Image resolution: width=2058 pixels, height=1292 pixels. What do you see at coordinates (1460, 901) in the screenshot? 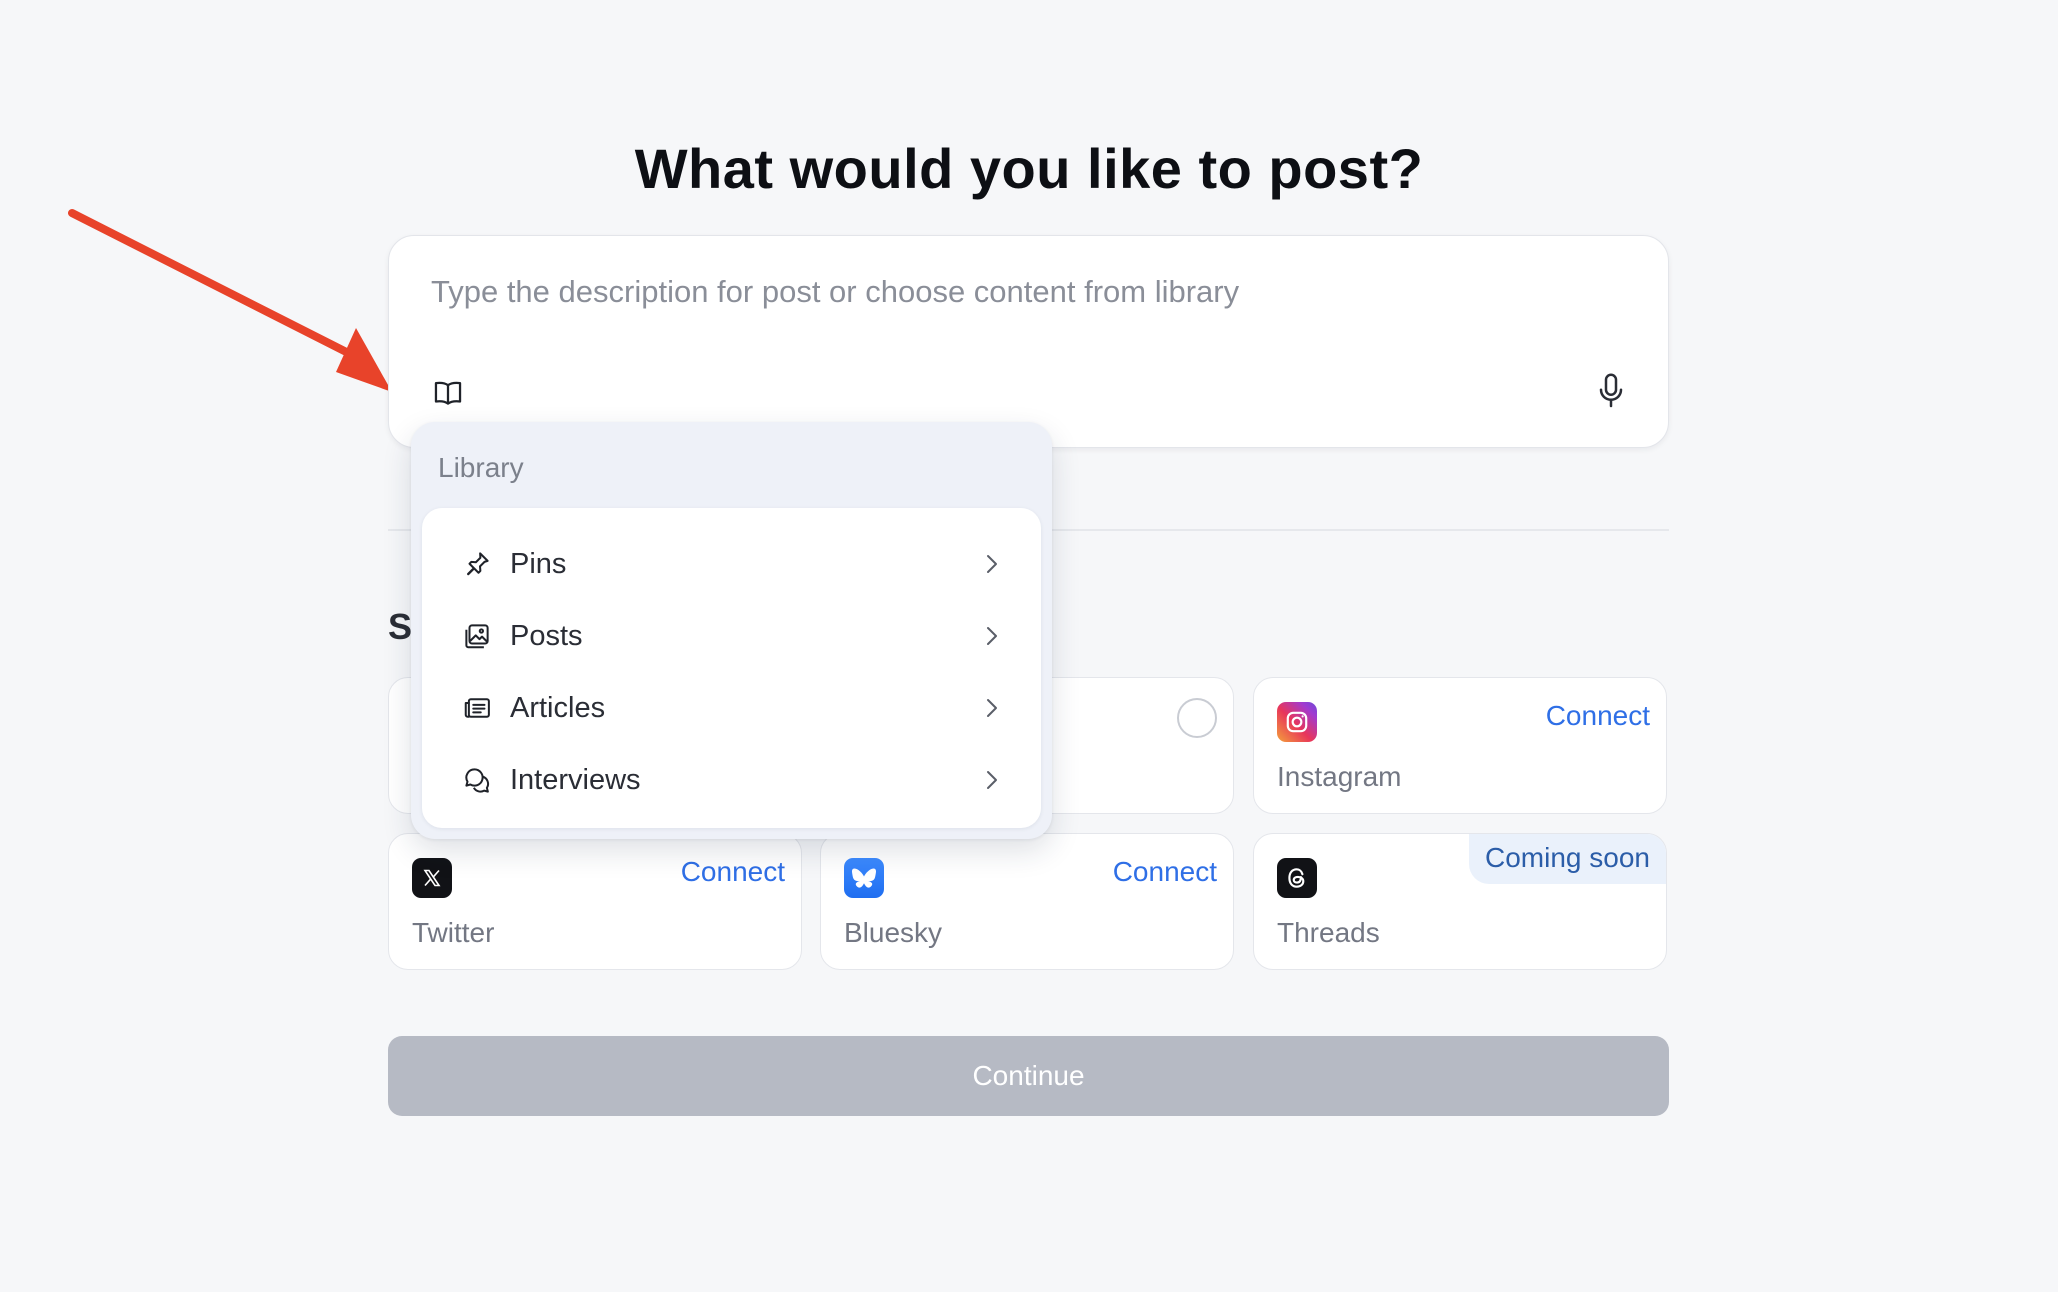
I see `platform-card-threads: Coming soon Threads` at bounding box center [1460, 901].